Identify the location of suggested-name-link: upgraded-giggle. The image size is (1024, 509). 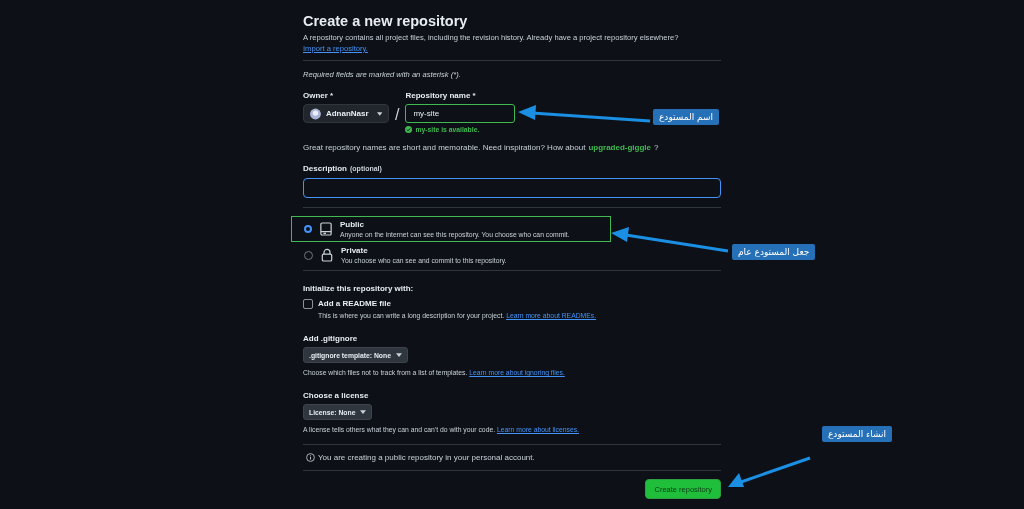
(620, 147).